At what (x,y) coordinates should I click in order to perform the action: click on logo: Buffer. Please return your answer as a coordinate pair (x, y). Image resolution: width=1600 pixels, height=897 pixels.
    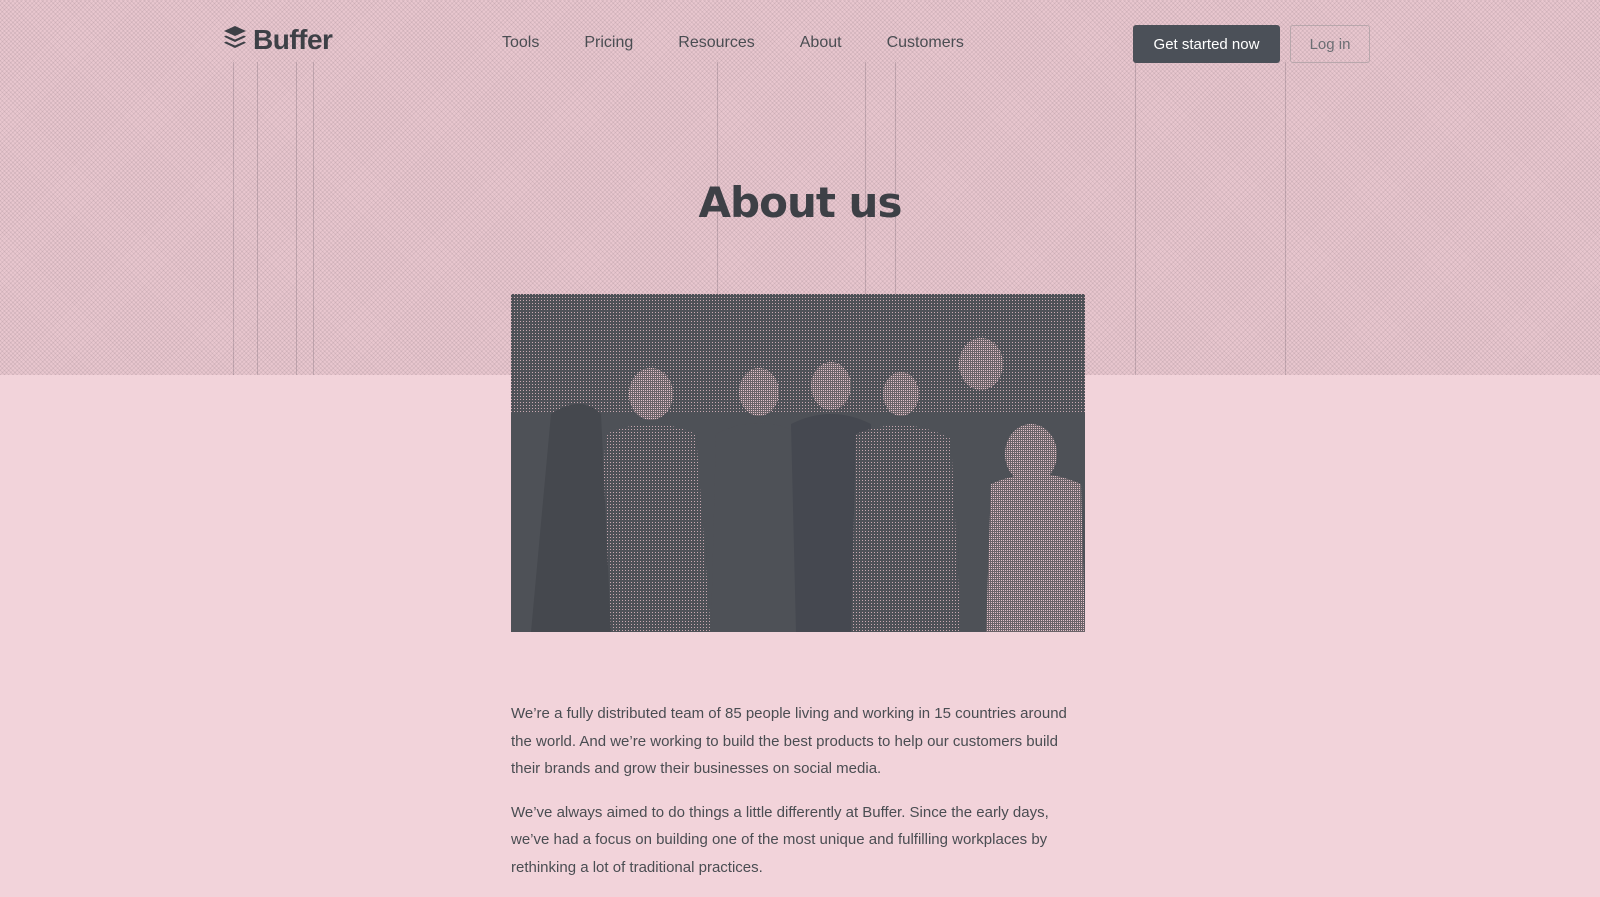
    Looking at the image, I should click on (278, 40).